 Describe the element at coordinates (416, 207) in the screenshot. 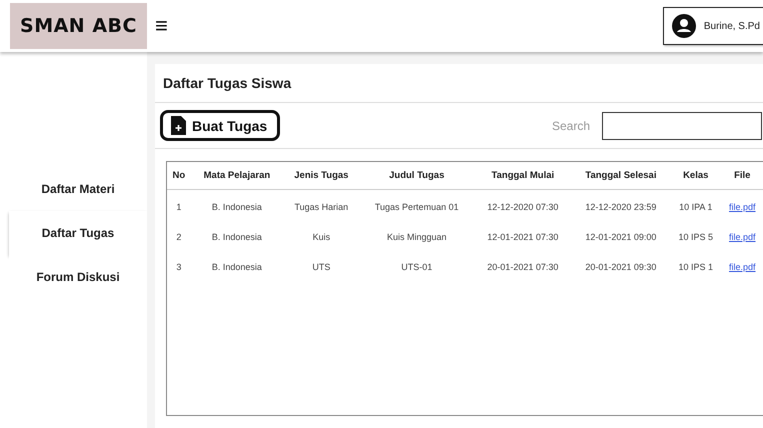

I see `table-cell: Tugas Pertemuan 01` at that location.